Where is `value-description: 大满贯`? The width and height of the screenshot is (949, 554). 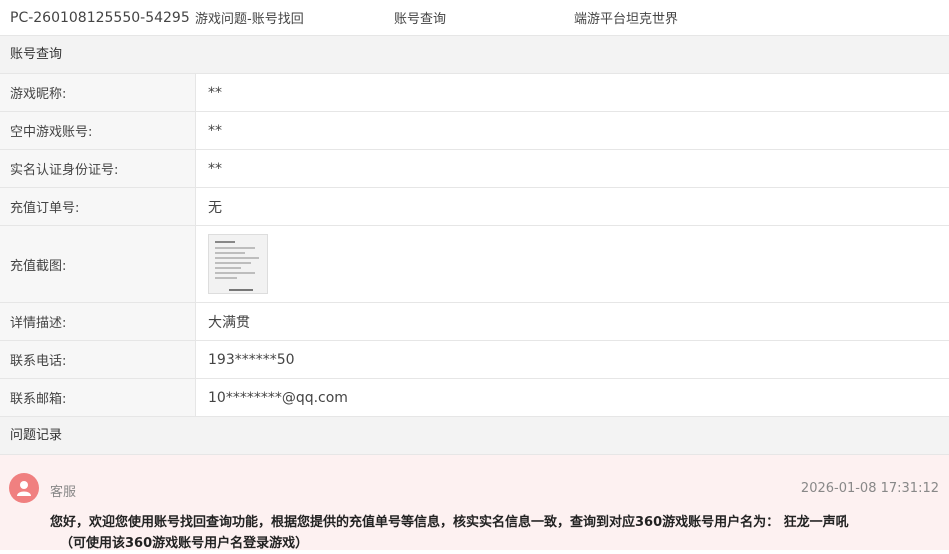
value-description: 大满贯 is located at coordinates (229, 322).